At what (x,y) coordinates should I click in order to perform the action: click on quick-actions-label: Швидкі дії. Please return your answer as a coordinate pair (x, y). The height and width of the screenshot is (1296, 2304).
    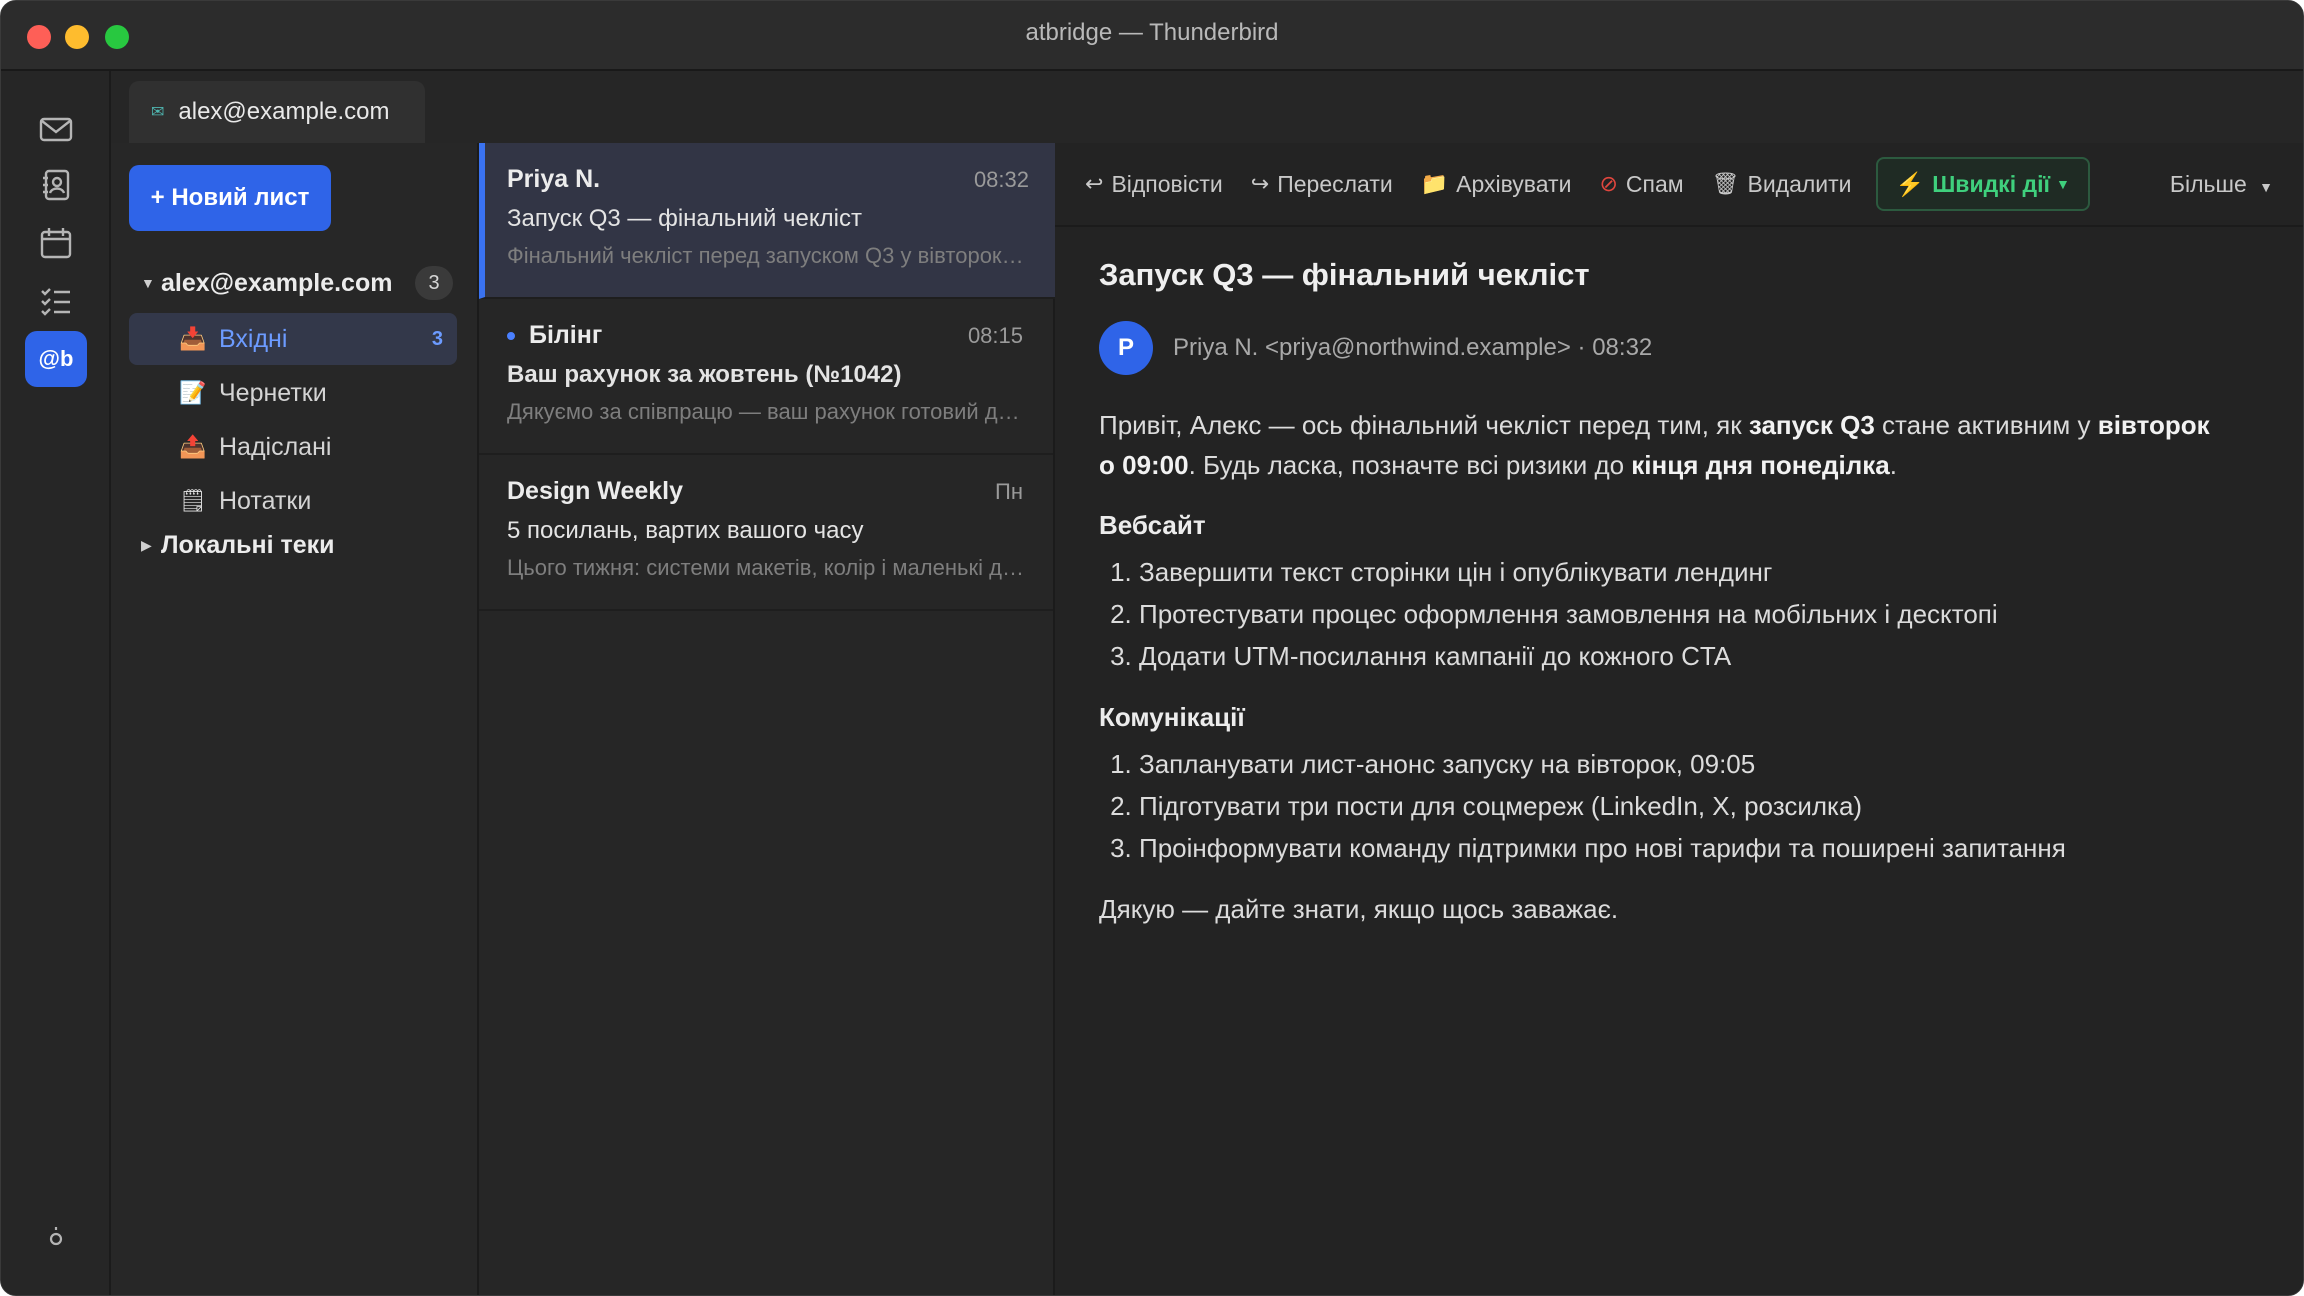
    Looking at the image, I should click on (1991, 183).